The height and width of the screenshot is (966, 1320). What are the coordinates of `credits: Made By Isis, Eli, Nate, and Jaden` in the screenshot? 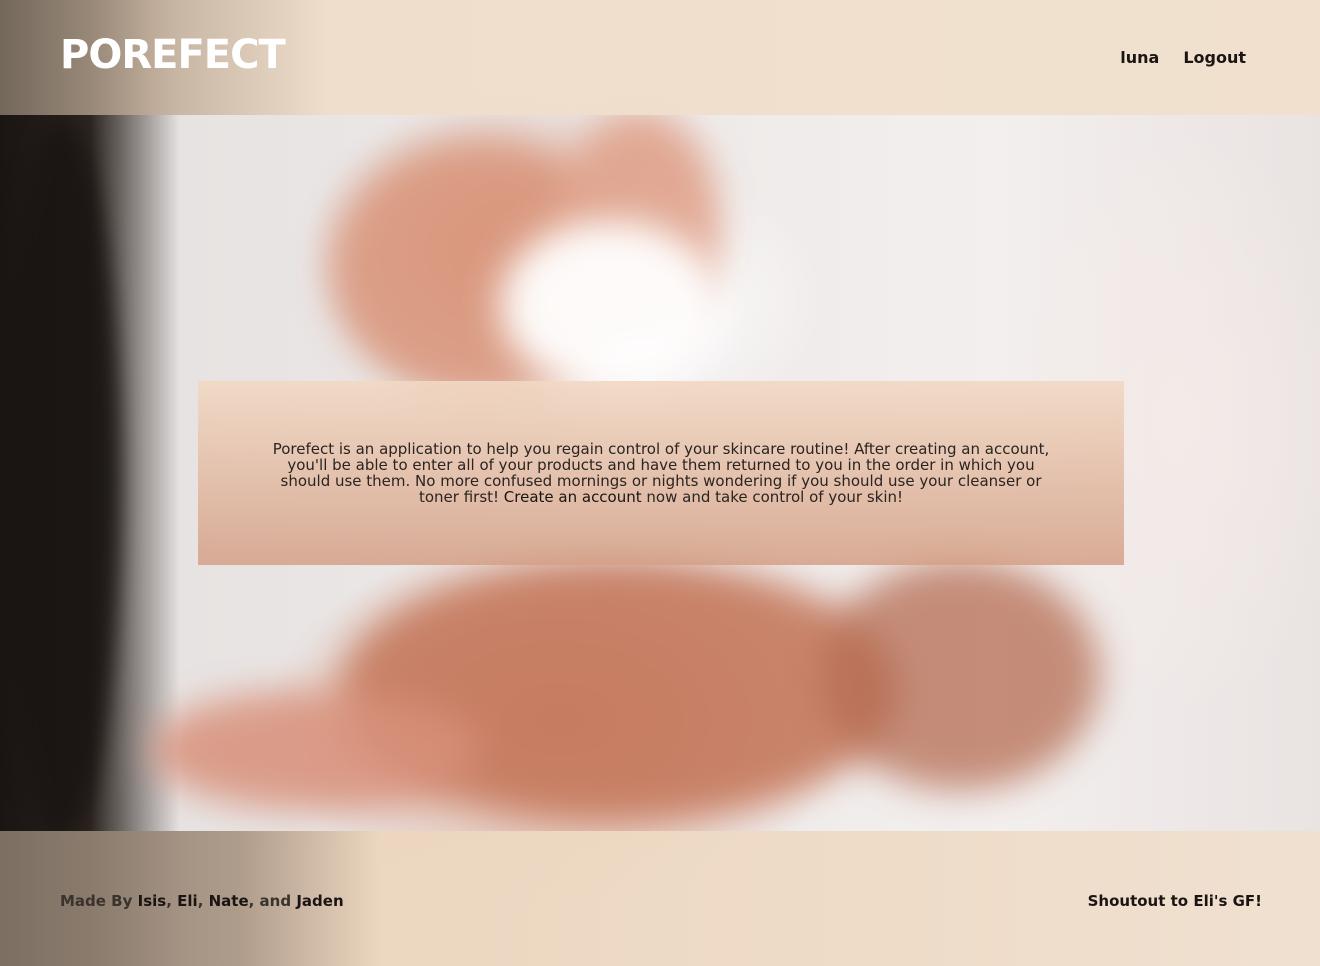 It's located at (202, 901).